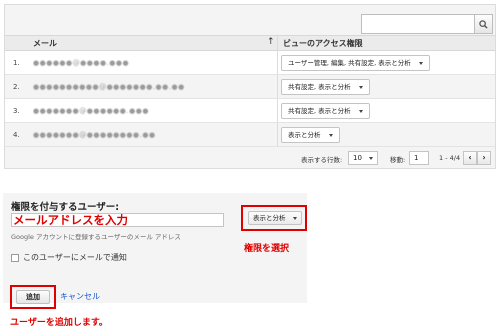 The image size is (500, 328). I want to click on sort-arrow-icon: ↑, so click(271, 42).